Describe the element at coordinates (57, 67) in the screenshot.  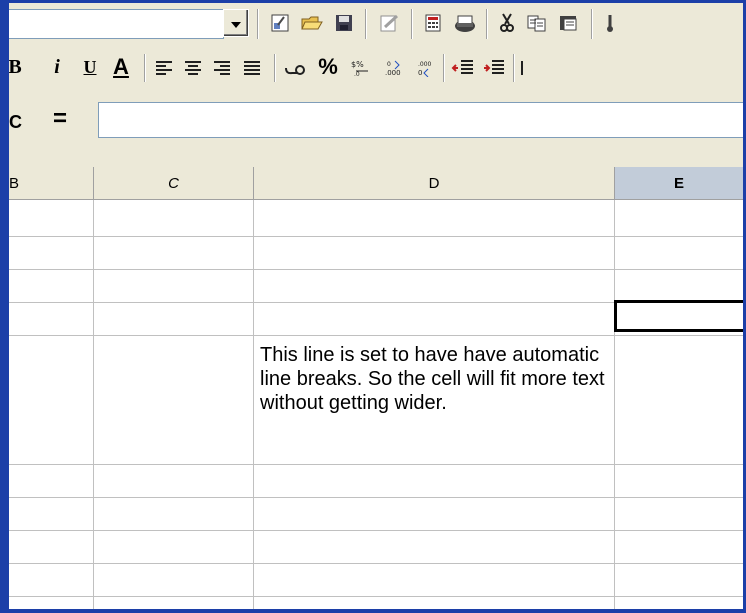
I see `italic-button: i` at that location.